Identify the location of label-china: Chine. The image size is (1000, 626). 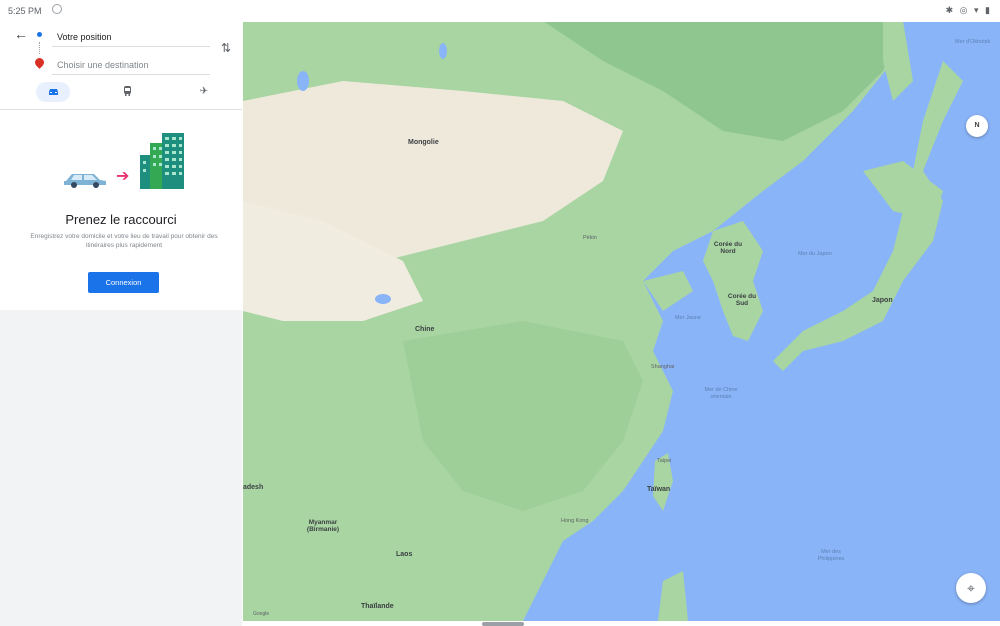
(425, 329).